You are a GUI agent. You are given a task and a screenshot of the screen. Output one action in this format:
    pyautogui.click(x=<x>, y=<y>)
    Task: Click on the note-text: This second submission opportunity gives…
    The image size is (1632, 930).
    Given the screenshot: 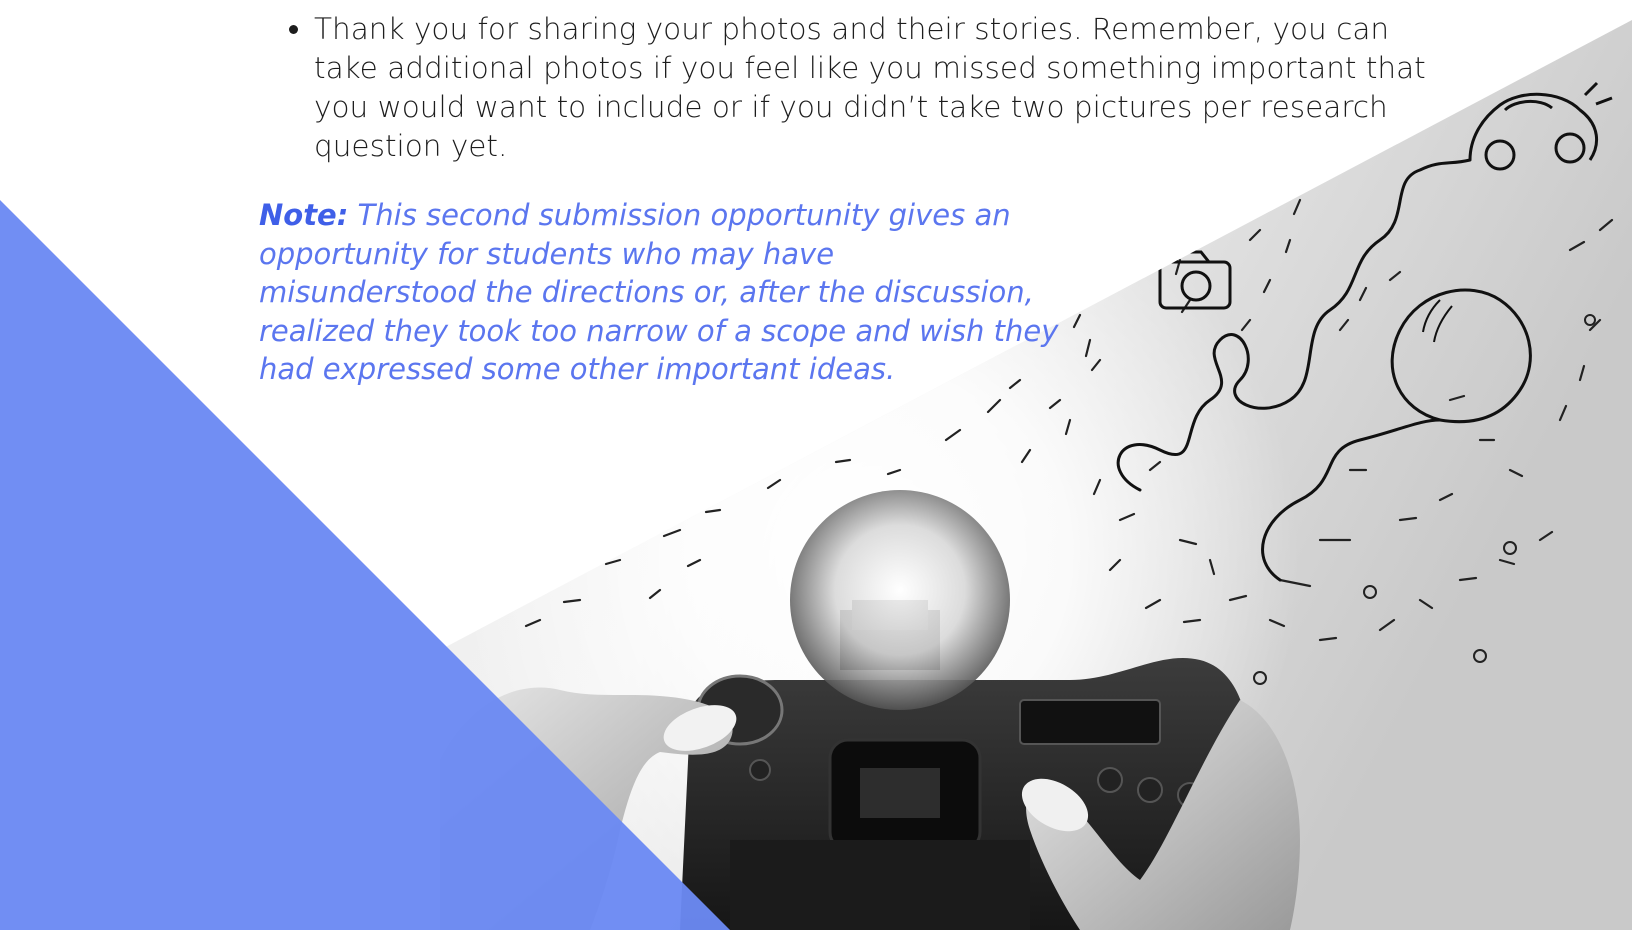 What is the action you would take?
    pyautogui.click(x=659, y=292)
    